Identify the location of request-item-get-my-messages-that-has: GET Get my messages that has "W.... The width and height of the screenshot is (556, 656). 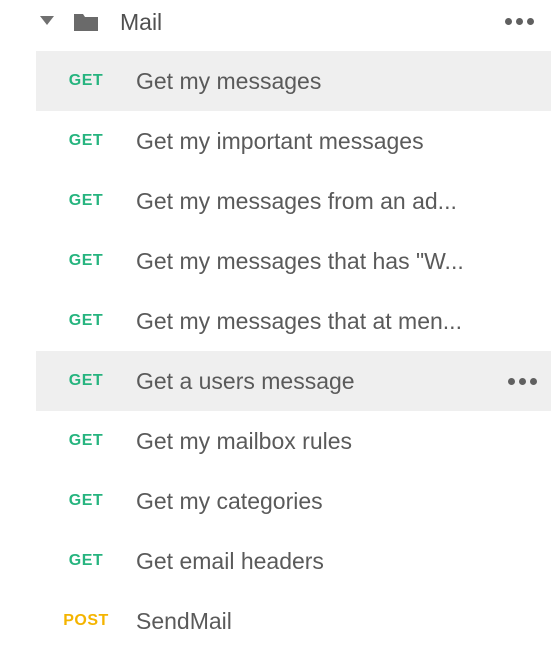
(293, 261).